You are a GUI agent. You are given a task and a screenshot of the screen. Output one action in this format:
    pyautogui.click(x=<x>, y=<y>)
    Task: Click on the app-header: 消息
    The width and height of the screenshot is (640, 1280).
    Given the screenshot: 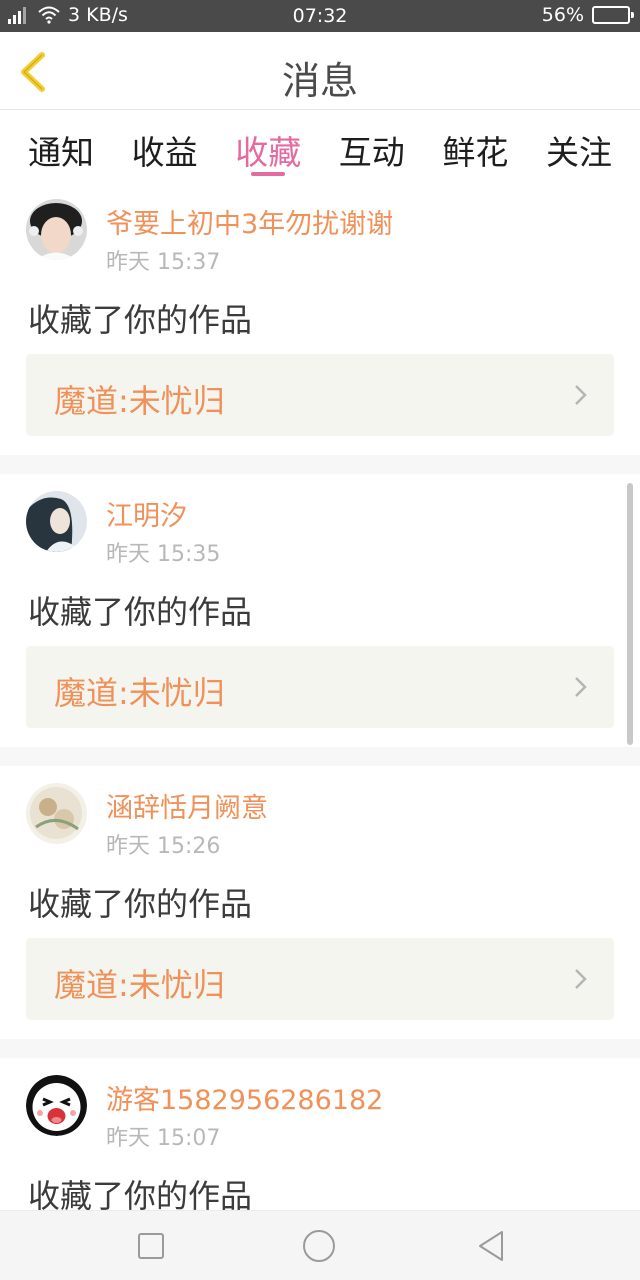 What is the action you would take?
    pyautogui.click(x=320, y=71)
    